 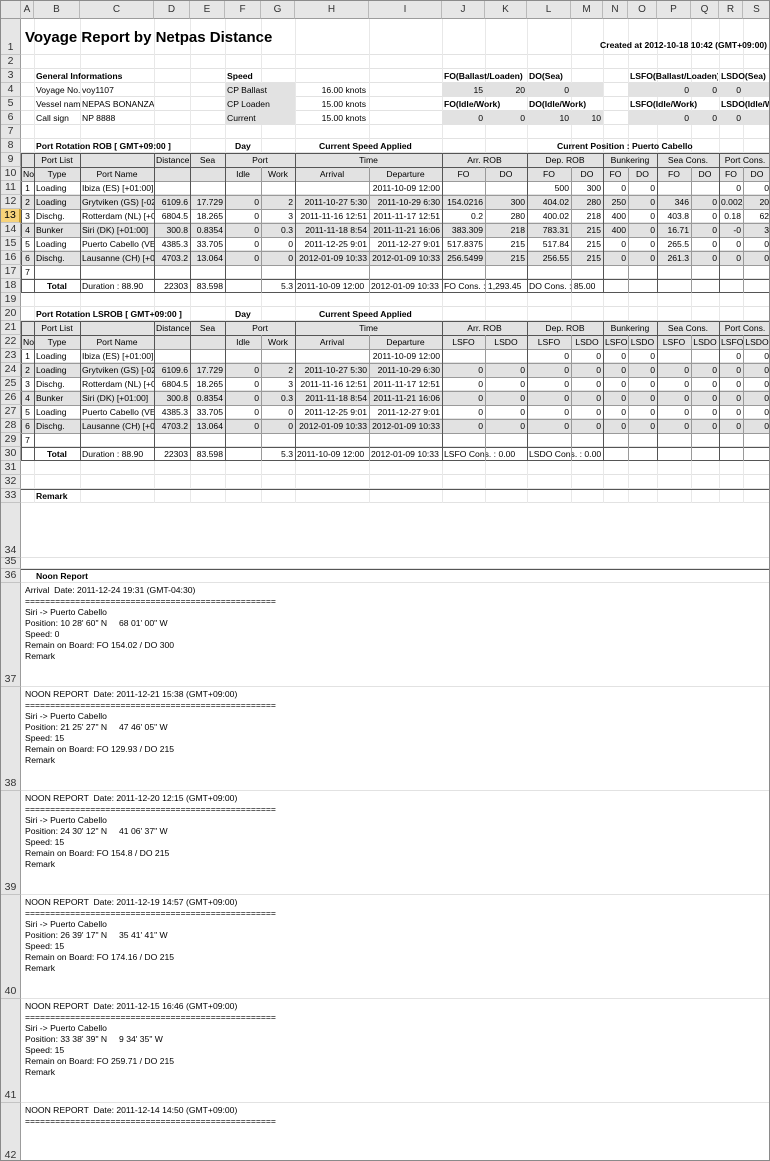 What do you see at coordinates (11, 440) in the screenshot?
I see `row-header-29: 29` at bounding box center [11, 440].